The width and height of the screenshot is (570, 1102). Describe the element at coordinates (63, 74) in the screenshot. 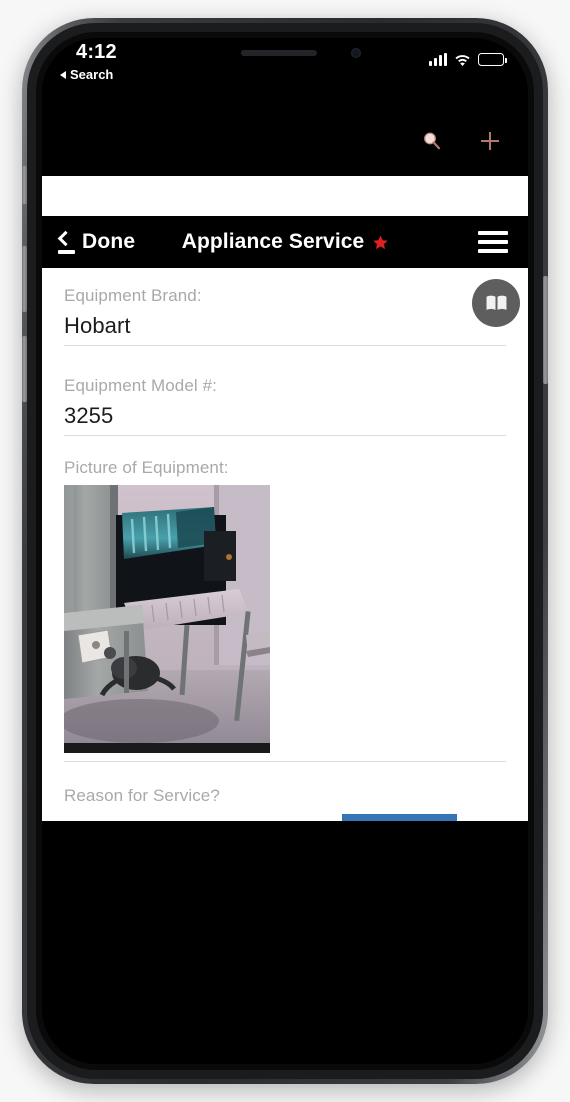

I see `triangle-left-icon` at that location.